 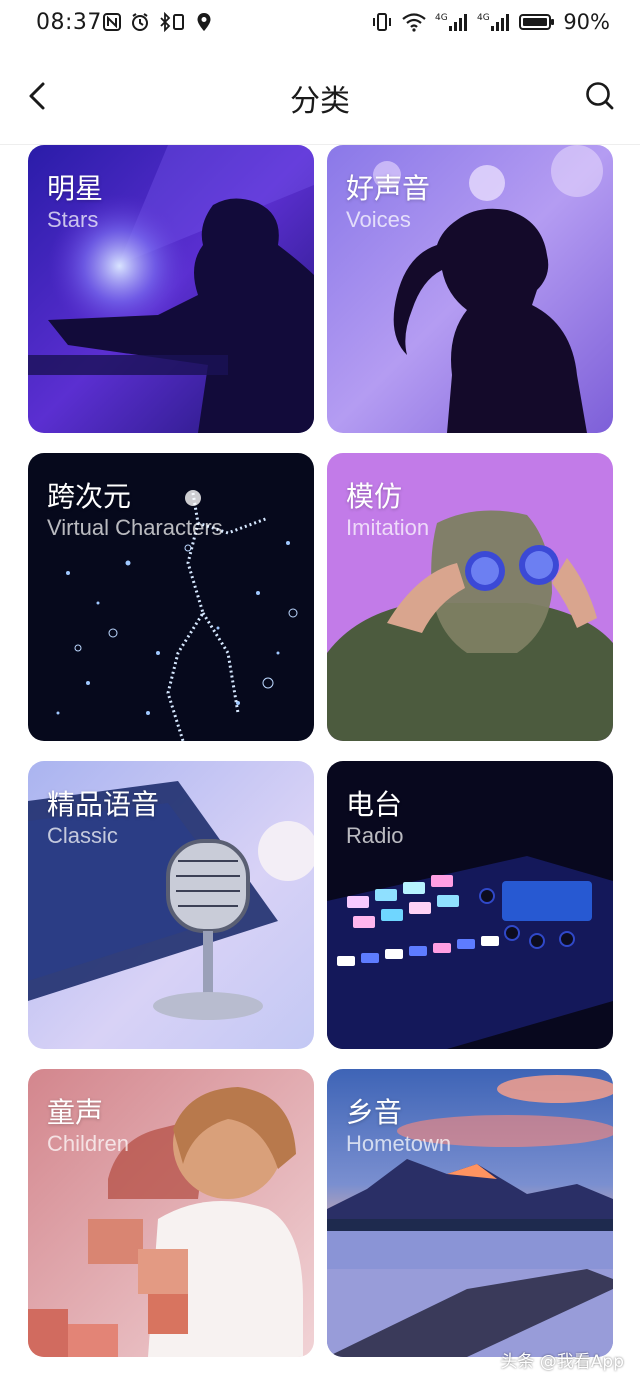 What do you see at coordinates (171, 597) in the screenshot?
I see `category-card-virtual-characters: 跨次元 Virtual Characters` at bounding box center [171, 597].